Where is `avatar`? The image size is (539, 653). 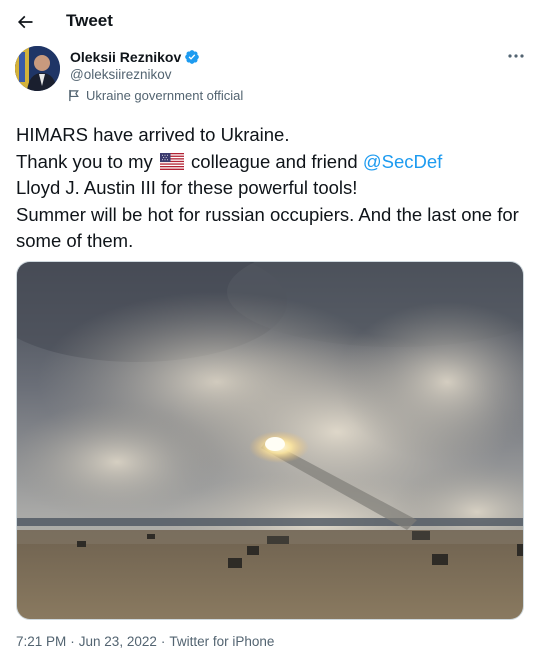 avatar is located at coordinates (37, 68).